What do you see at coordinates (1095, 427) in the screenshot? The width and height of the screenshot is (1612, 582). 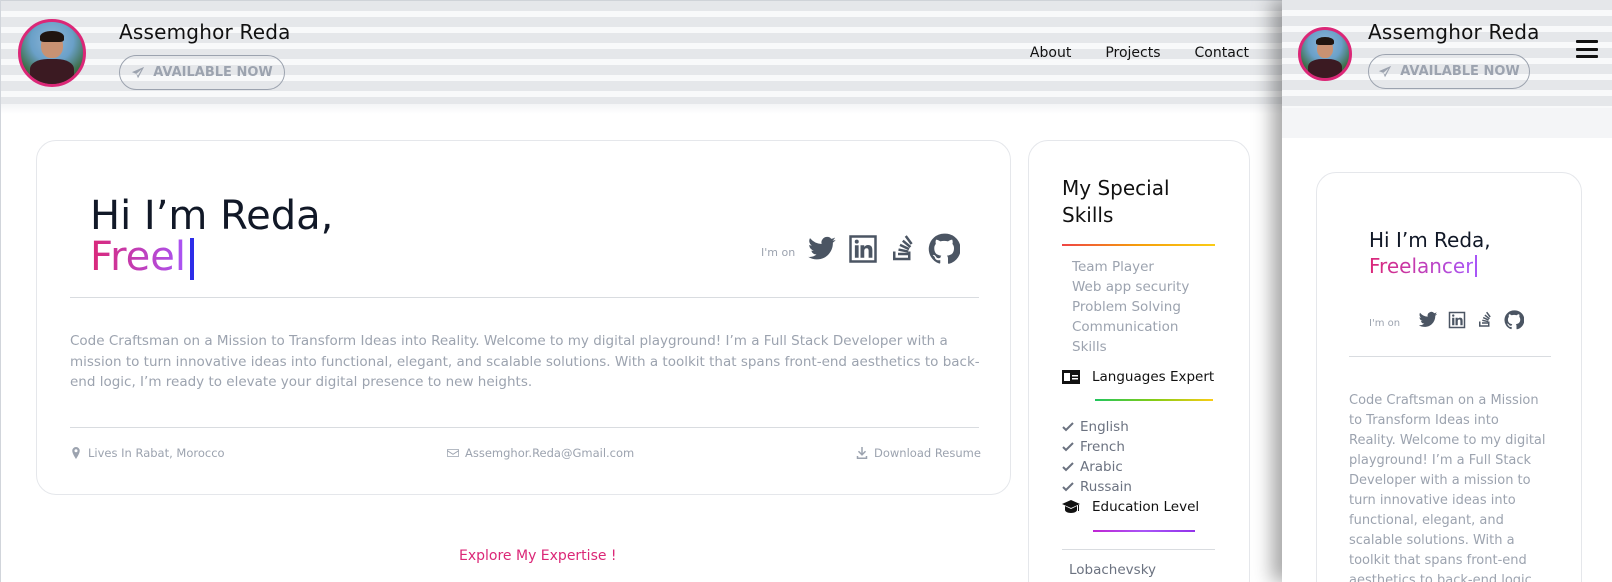 I see `language-item: English` at bounding box center [1095, 427].